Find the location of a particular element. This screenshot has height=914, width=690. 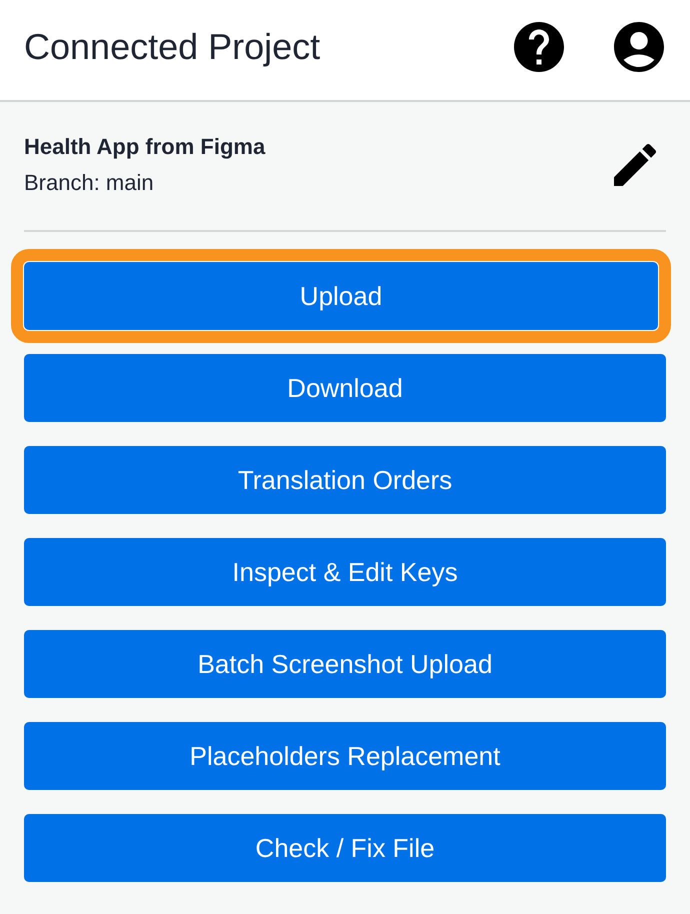

help-icon is located at coordinates (539, 47).